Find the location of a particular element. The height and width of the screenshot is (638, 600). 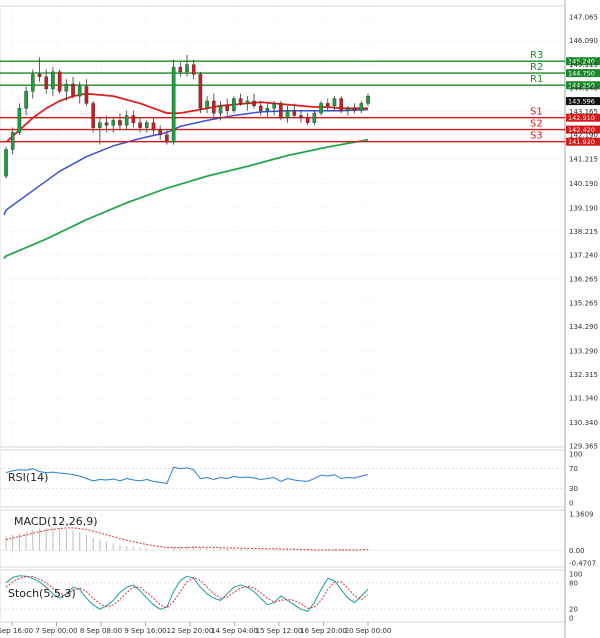

x-tick-label: 6 Sep 16:00 is located at coordinates (16, 631).